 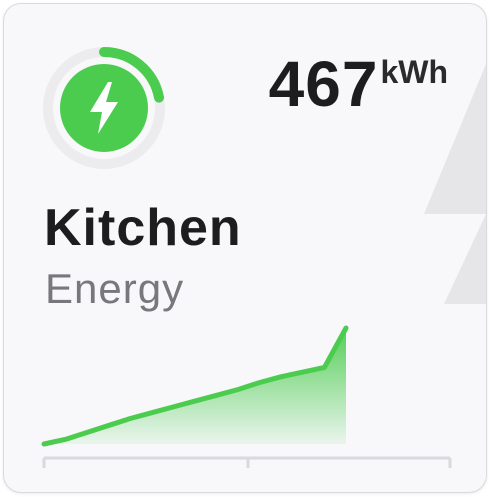 I want to click on energy-progress-ring, so click(x=104, y=108).